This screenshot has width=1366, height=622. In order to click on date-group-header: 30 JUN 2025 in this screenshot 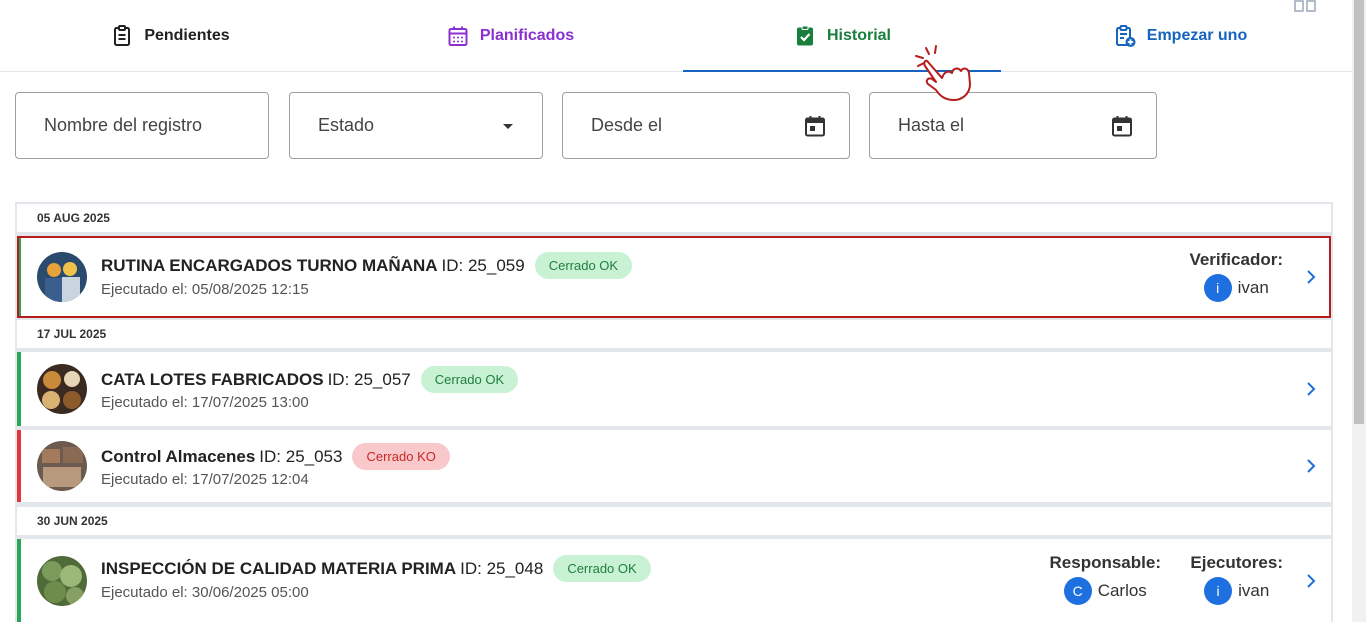, I will do `click(674, 521)`.